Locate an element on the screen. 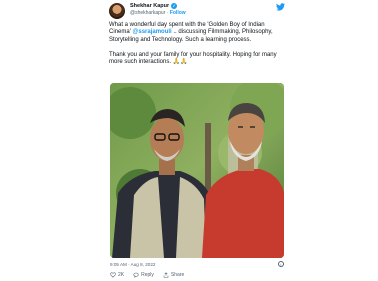 The image size is (378, 281). author-name: Shekhar Kapur is located at coordinates (149, 6).